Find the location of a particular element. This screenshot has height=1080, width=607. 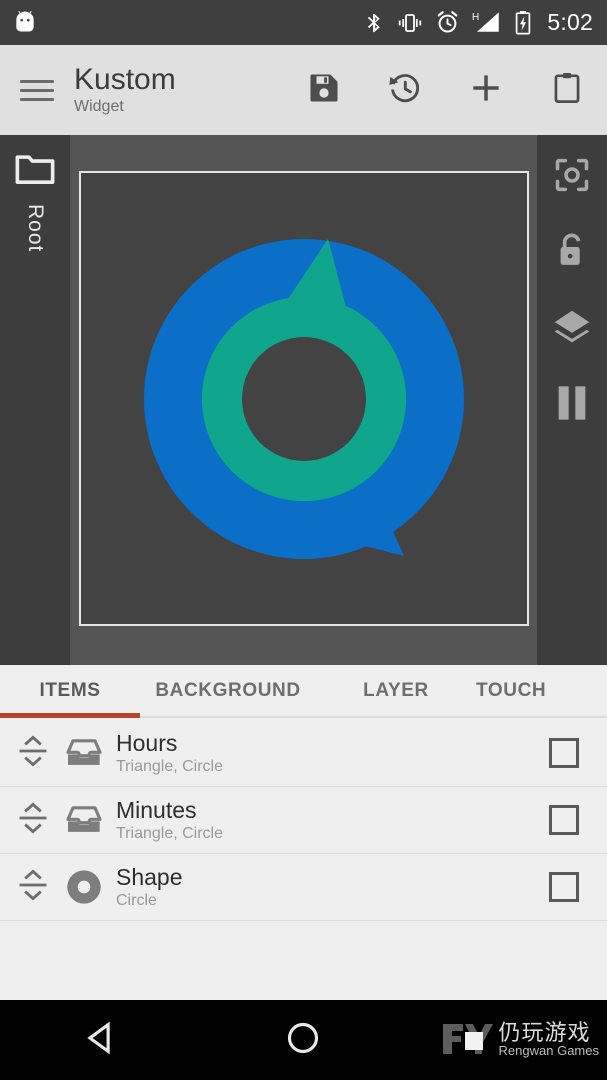

watermark: 仍玩游戏 Rengwan Games is located at coordinates (519, 1039).